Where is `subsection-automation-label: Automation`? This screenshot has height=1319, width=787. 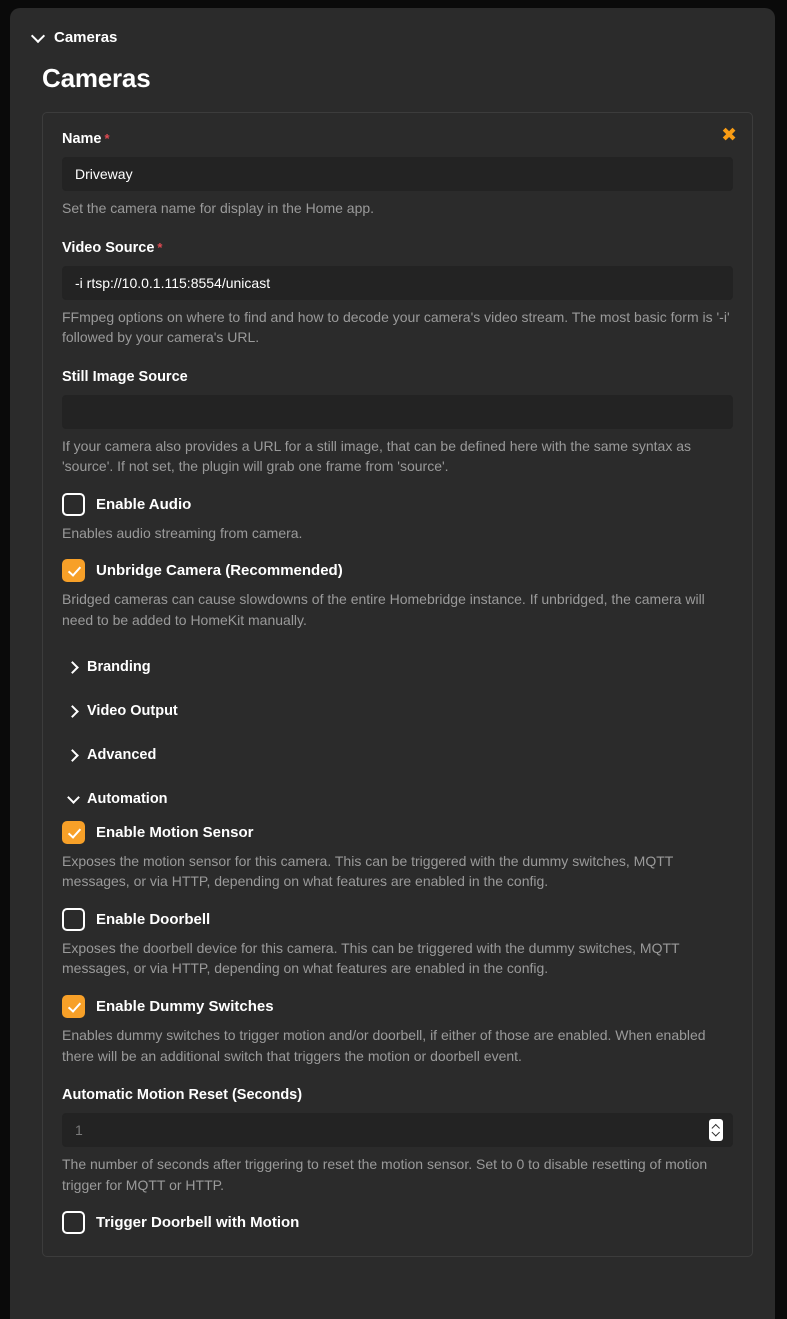 subsection-automation-label: Automation is located at coordinates (127, 798).